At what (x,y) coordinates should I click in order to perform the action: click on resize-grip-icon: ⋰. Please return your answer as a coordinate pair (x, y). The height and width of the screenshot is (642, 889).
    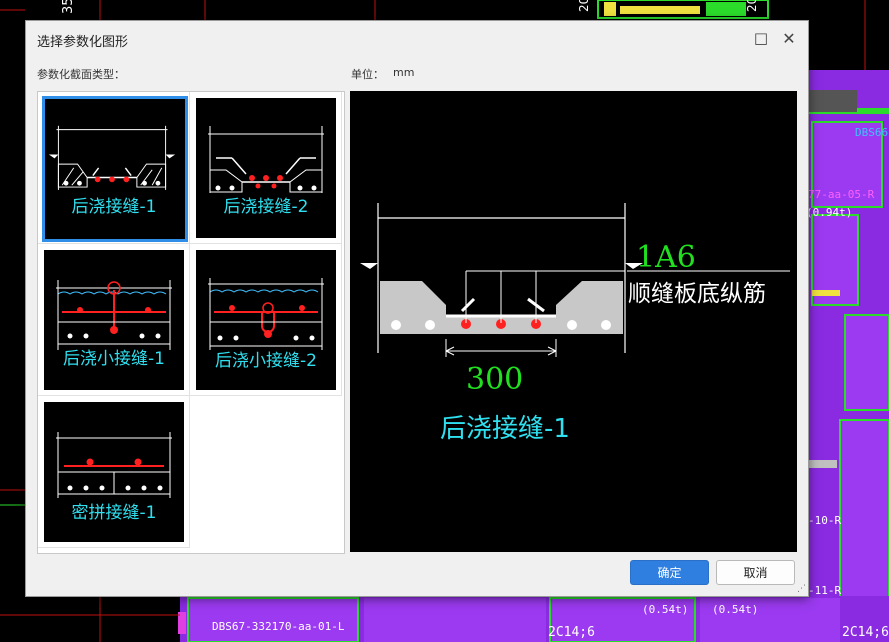
    Looking at the image, I should click on (801, 589).